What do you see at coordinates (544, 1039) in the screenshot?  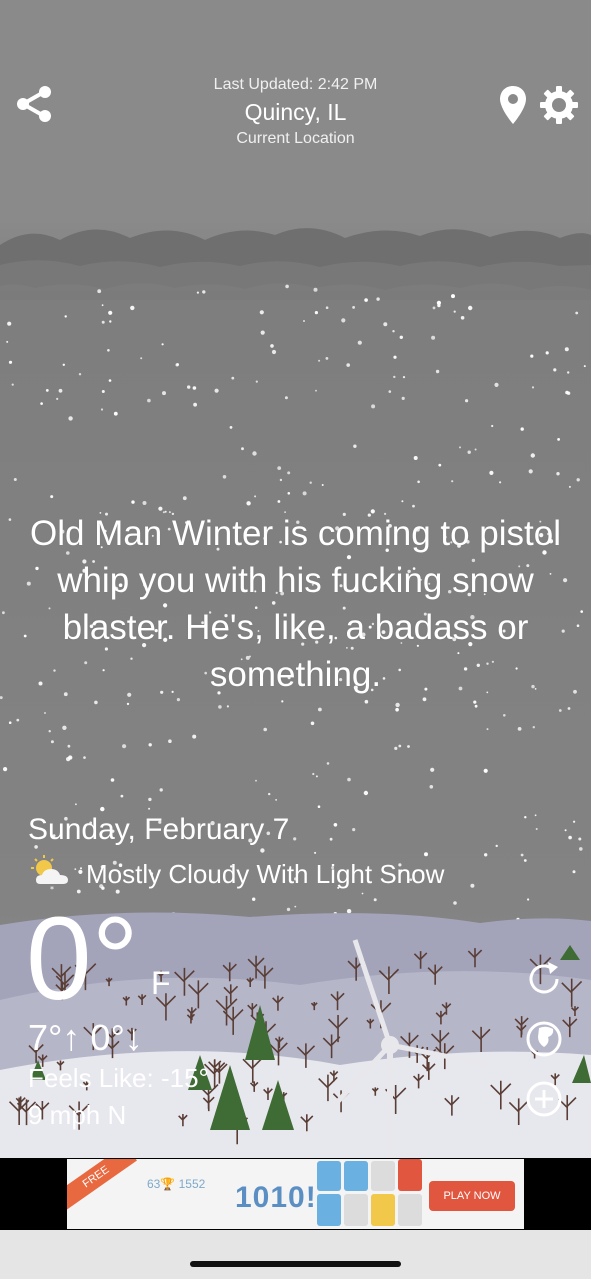 I see `locations-icon` at bounding box center [544, 1039].